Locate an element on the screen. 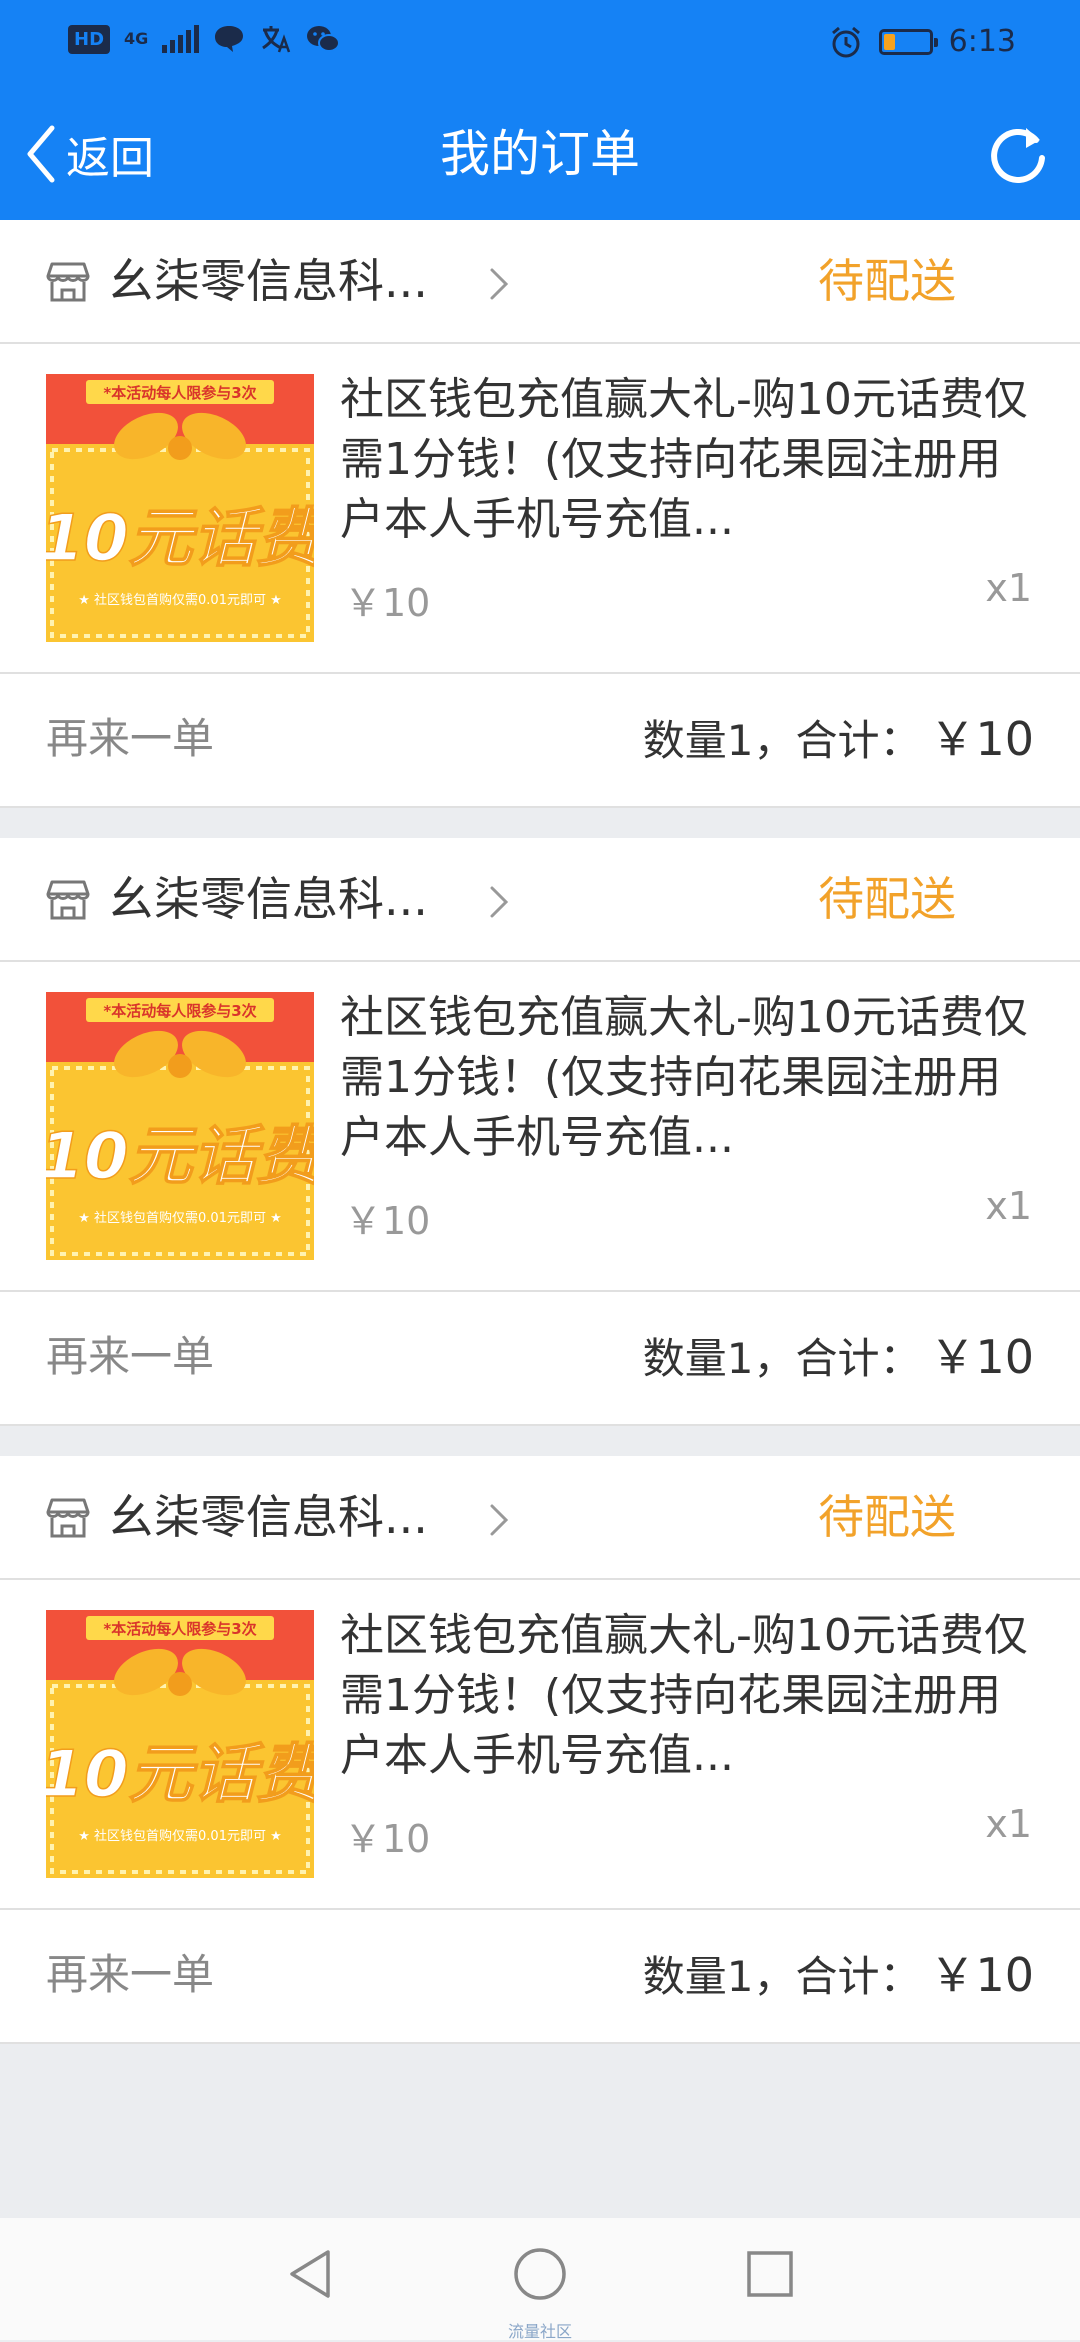  chat-bubble-icon is located at coordinates (229, 39).